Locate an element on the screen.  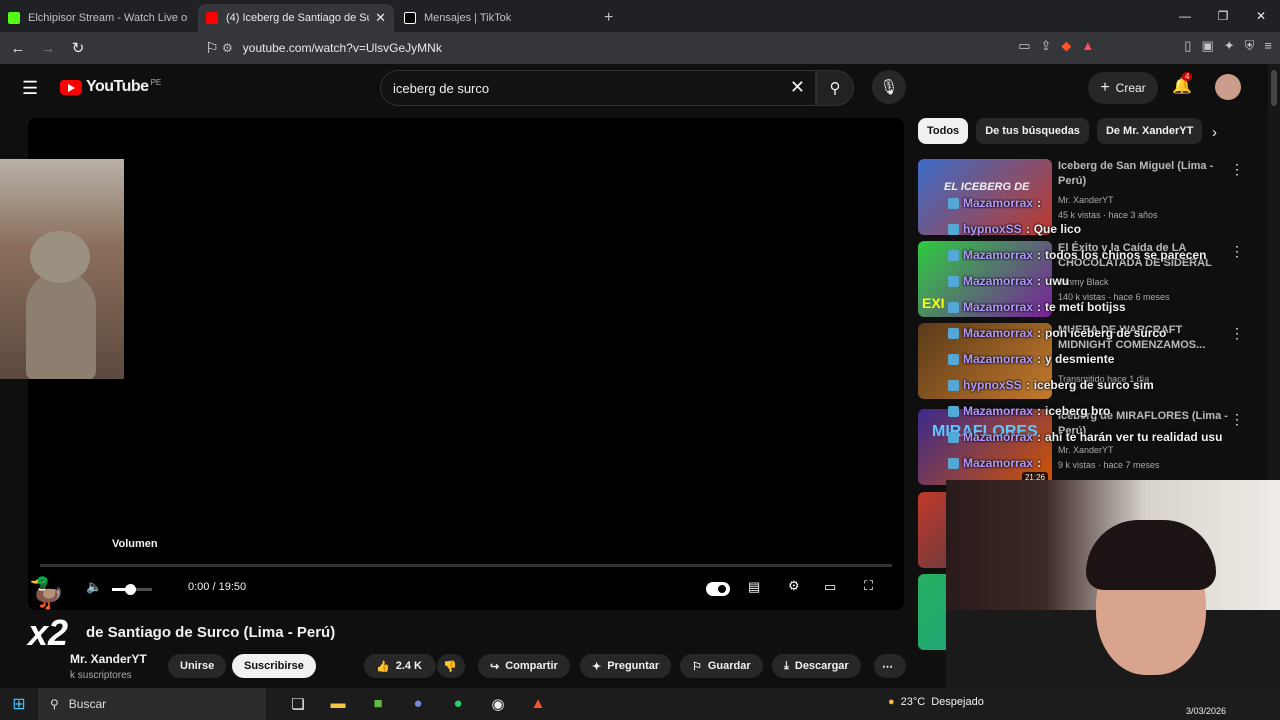
brave-shield-icon: ◆ is located at coordinates (1066, 46).